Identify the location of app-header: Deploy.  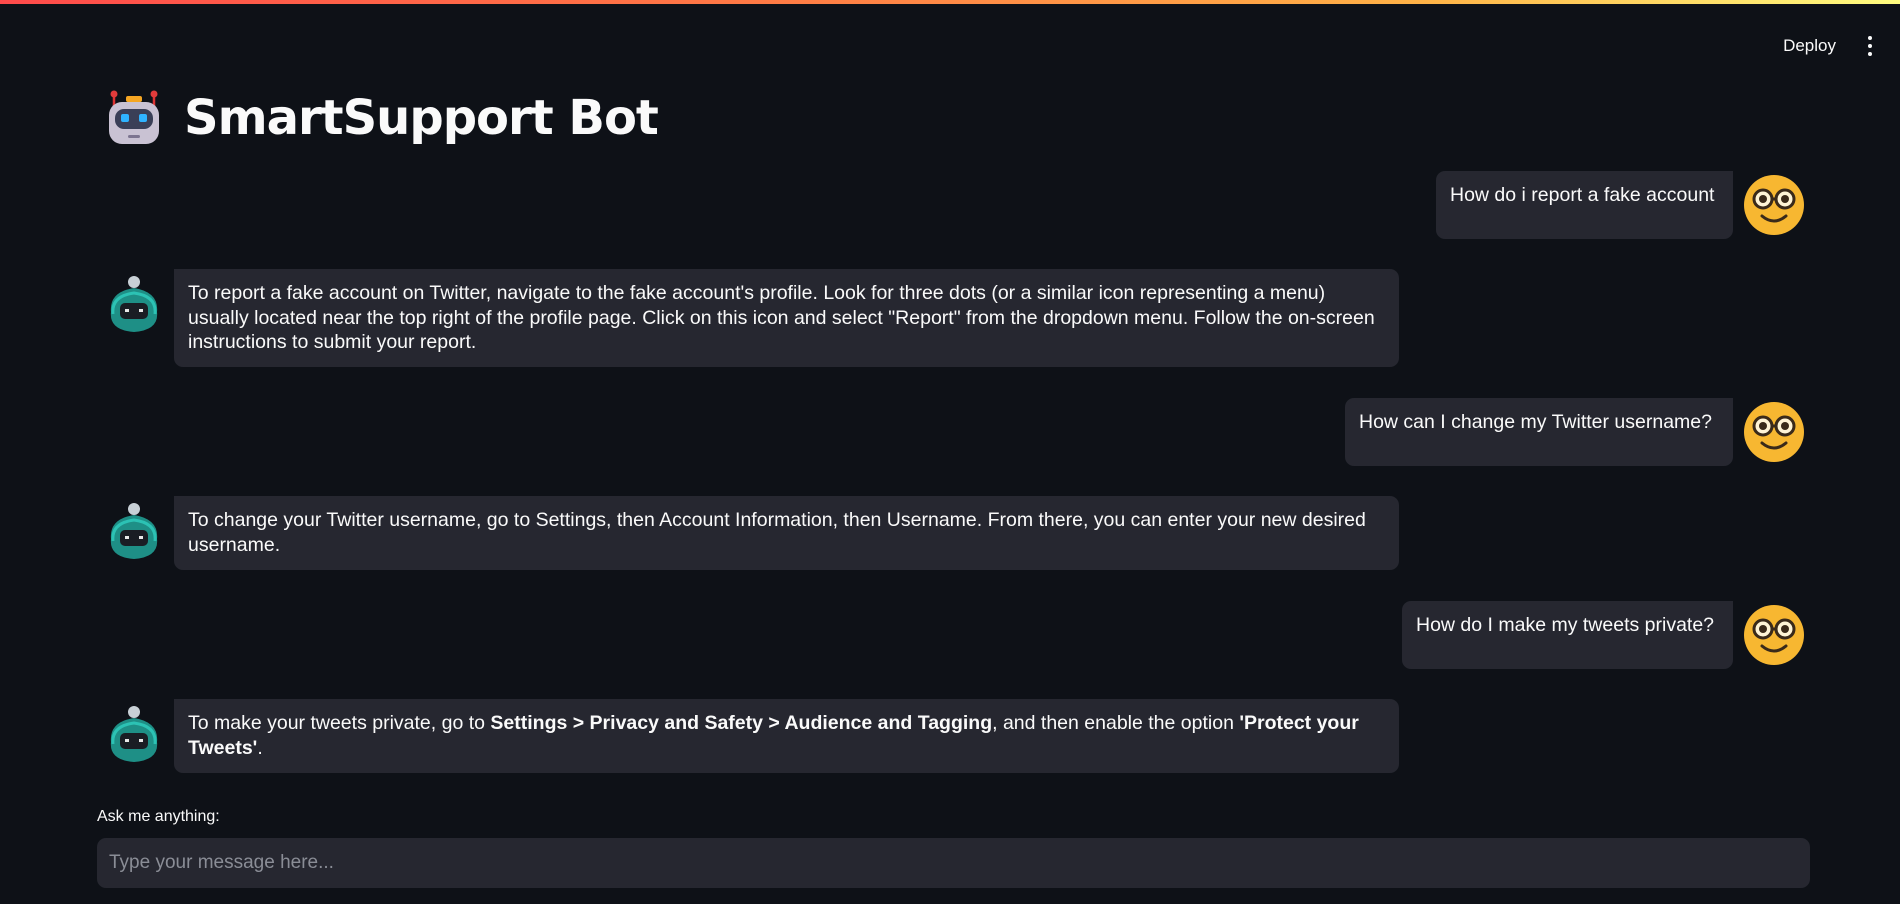
(1839, 46).